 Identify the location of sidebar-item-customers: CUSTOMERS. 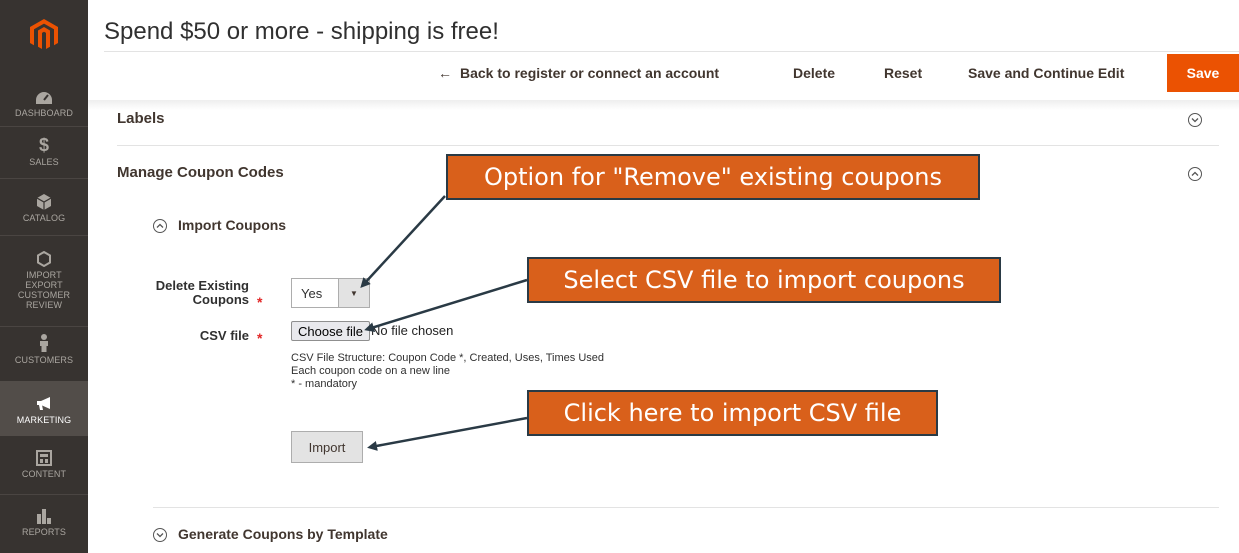
(44, 352).